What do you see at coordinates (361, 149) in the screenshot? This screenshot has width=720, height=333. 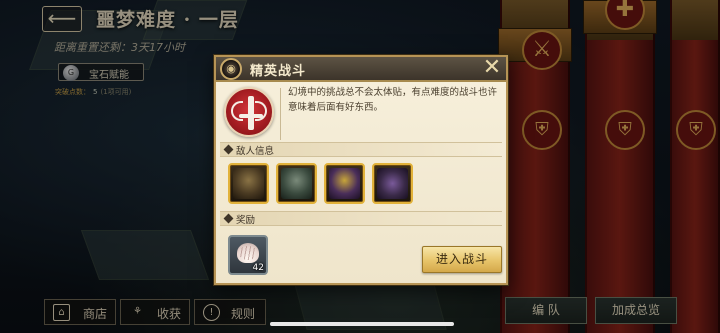 I see `enemy-info-section: 敌人信息` at bounding box center [361, 149].